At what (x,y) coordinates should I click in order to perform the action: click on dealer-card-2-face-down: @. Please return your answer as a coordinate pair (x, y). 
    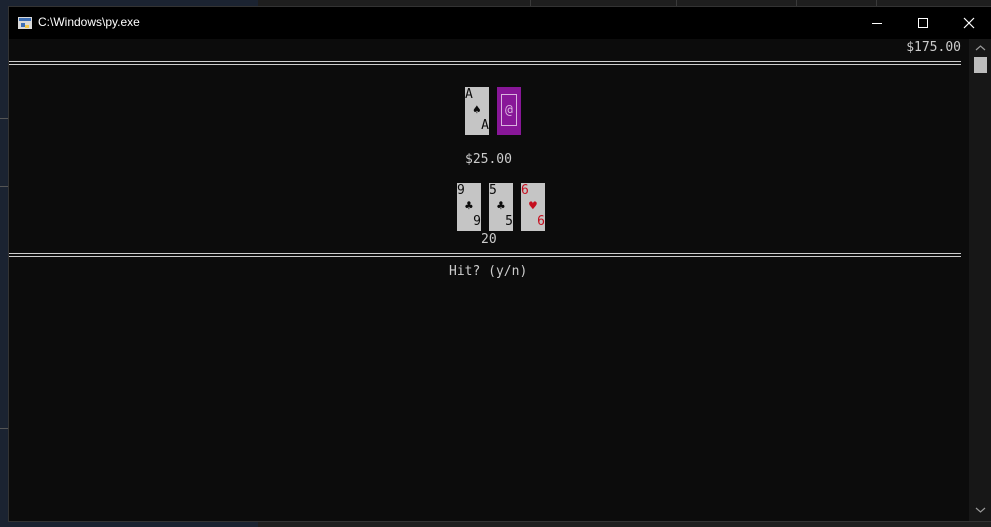
    Looking at the image, I should click on (509, 111).